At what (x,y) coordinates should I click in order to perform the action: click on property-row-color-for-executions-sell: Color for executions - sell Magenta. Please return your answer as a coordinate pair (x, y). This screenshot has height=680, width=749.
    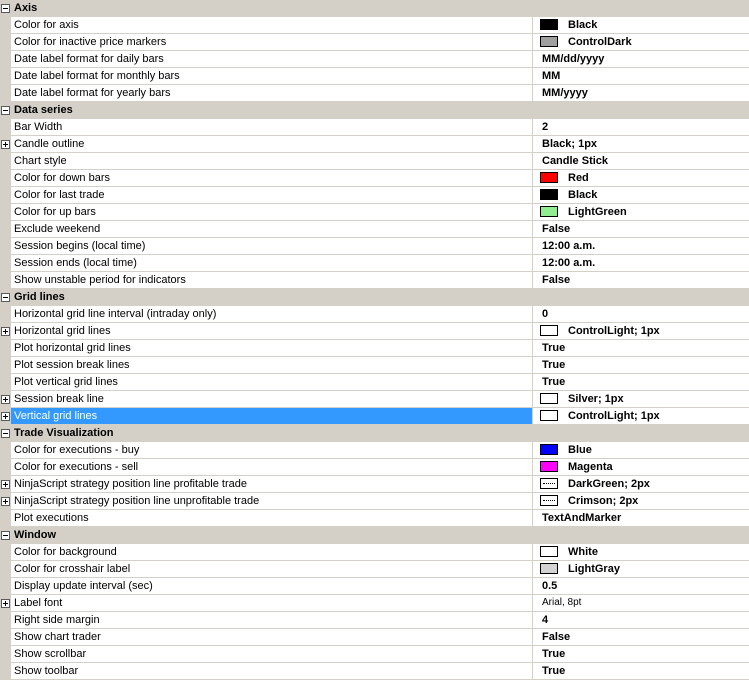
    Looking at the image, I should click on (374, 467).